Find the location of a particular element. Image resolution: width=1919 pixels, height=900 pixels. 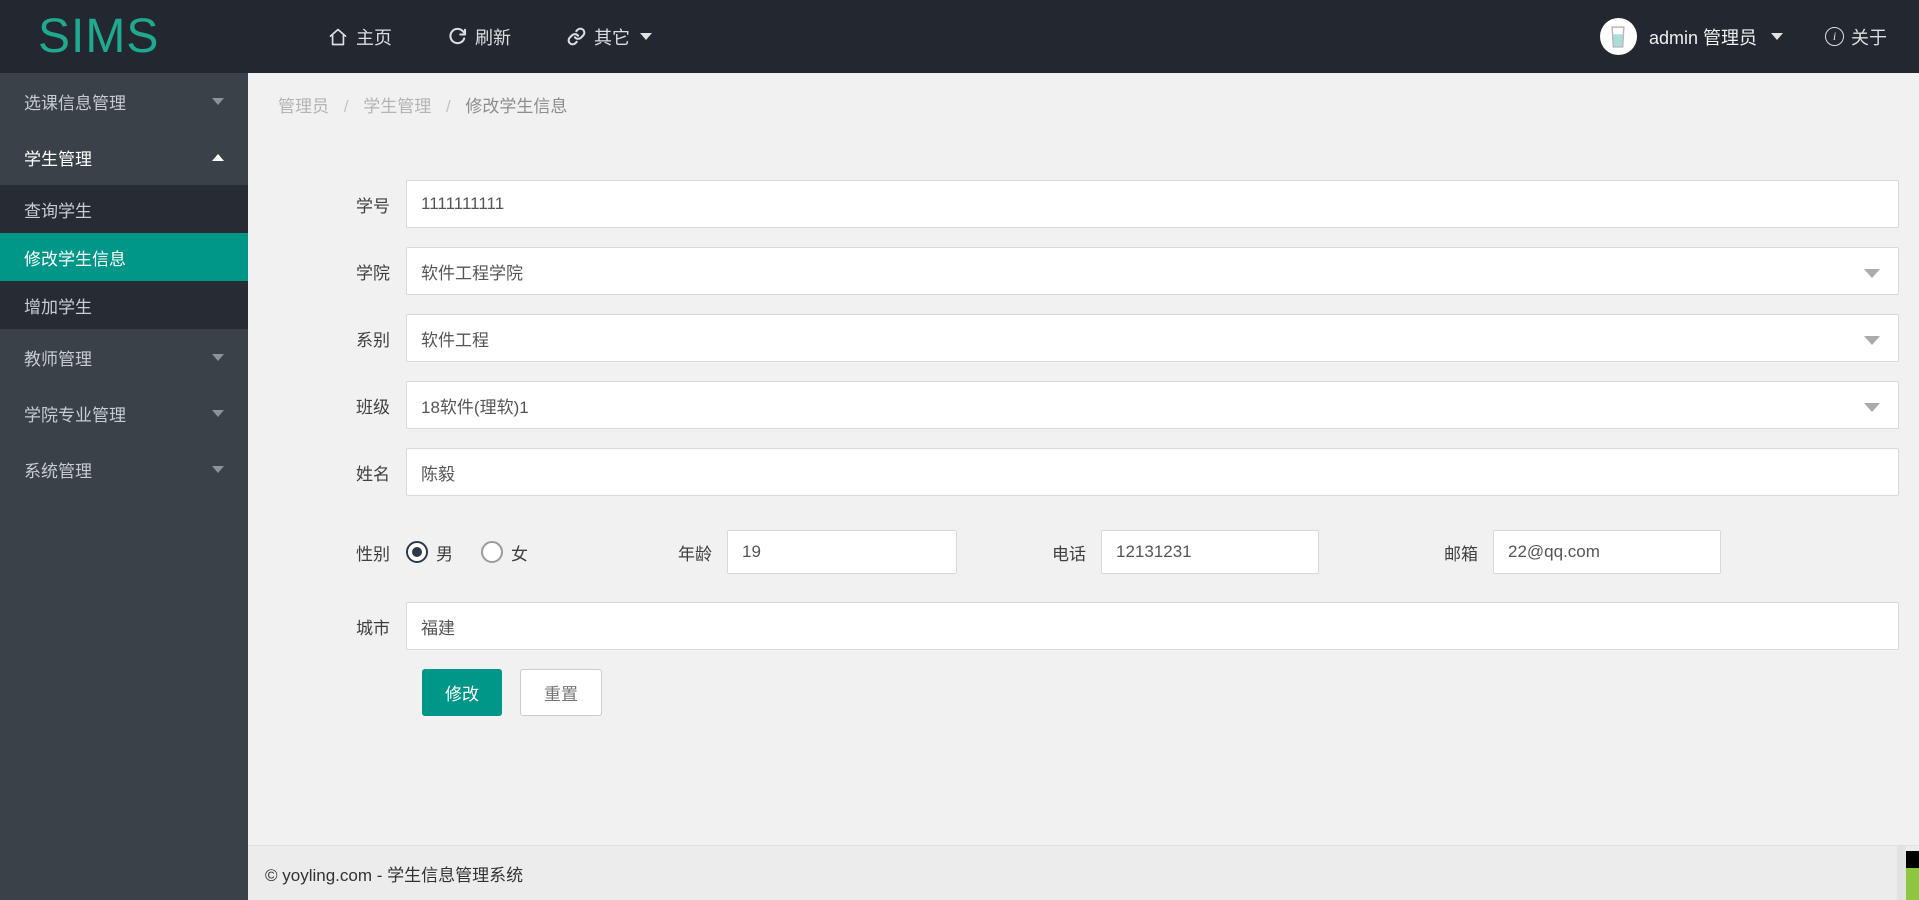

nav-other-label: 其它 is located at coordinates (612, 37).